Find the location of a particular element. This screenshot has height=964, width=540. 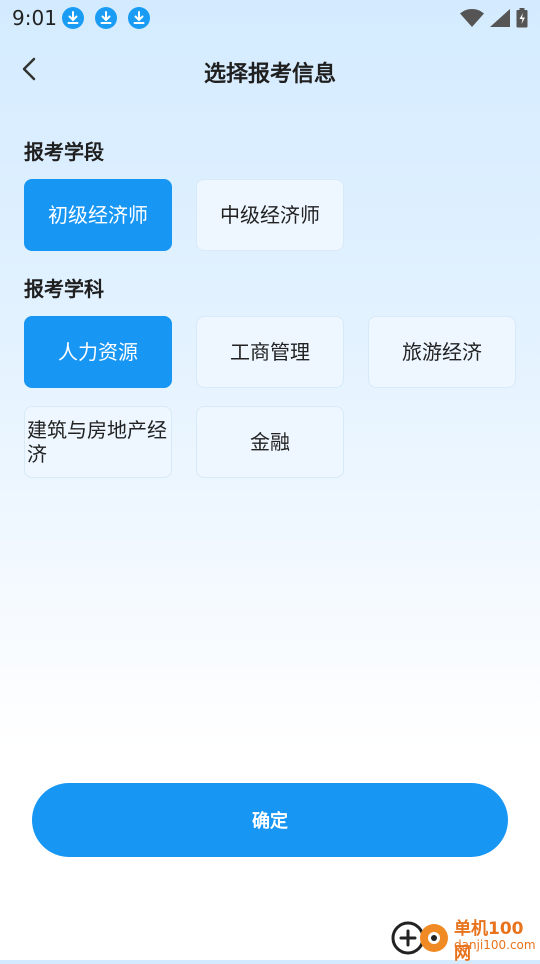

watermark-logo-icon is located at coordinates (419, 938).